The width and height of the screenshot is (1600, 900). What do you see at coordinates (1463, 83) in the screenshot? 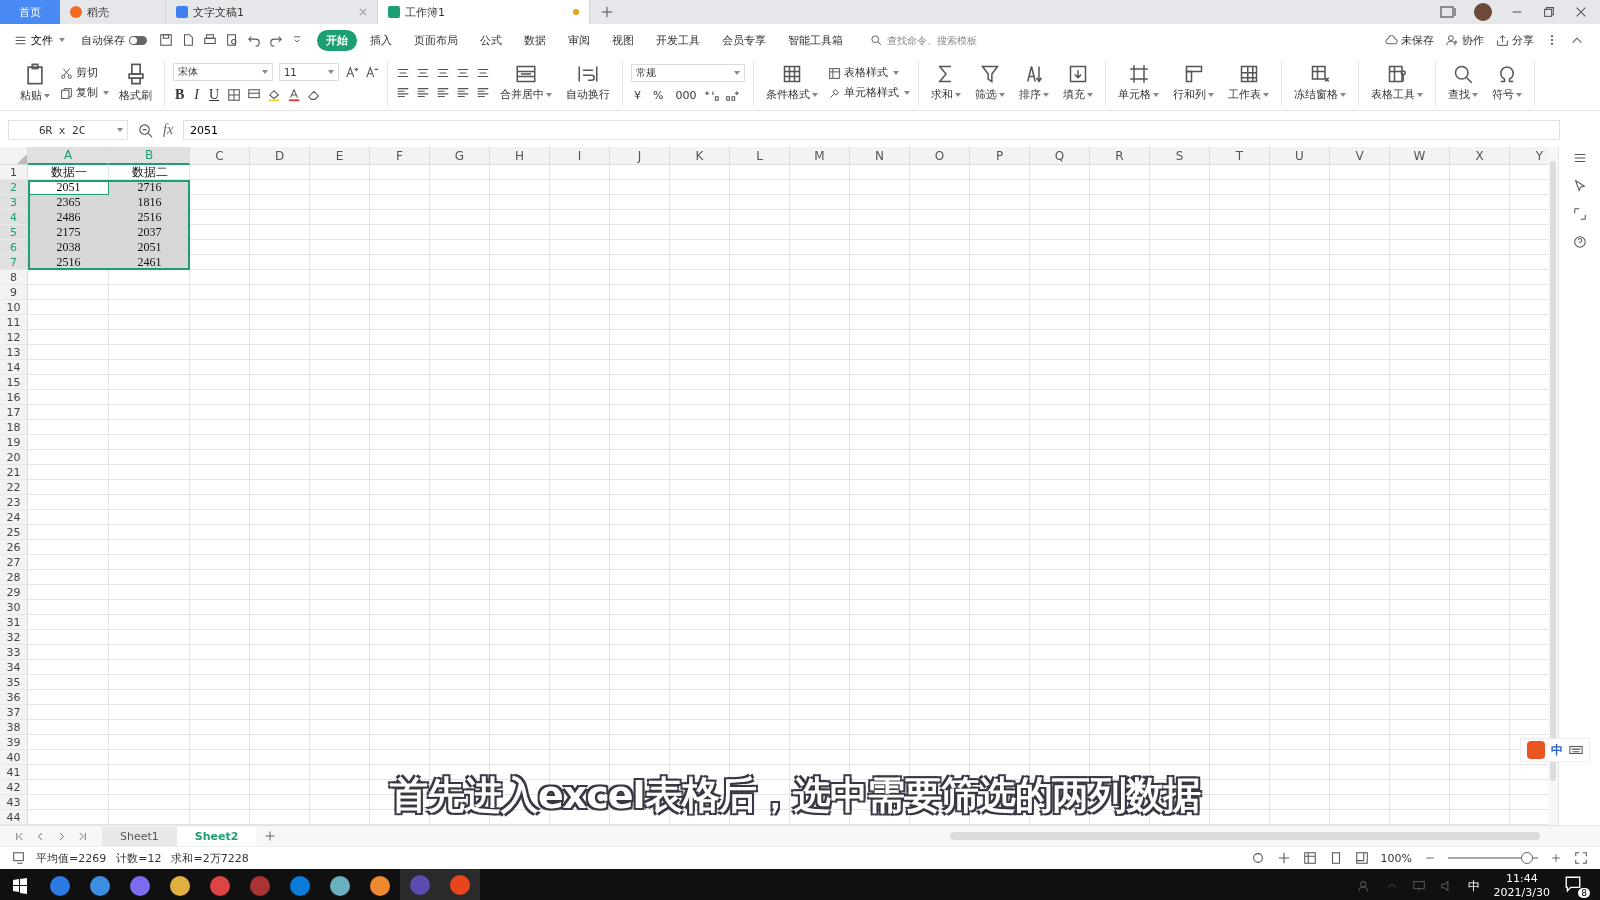
I see `toolbar-button: 查找` at bounding box center [1463, 83].